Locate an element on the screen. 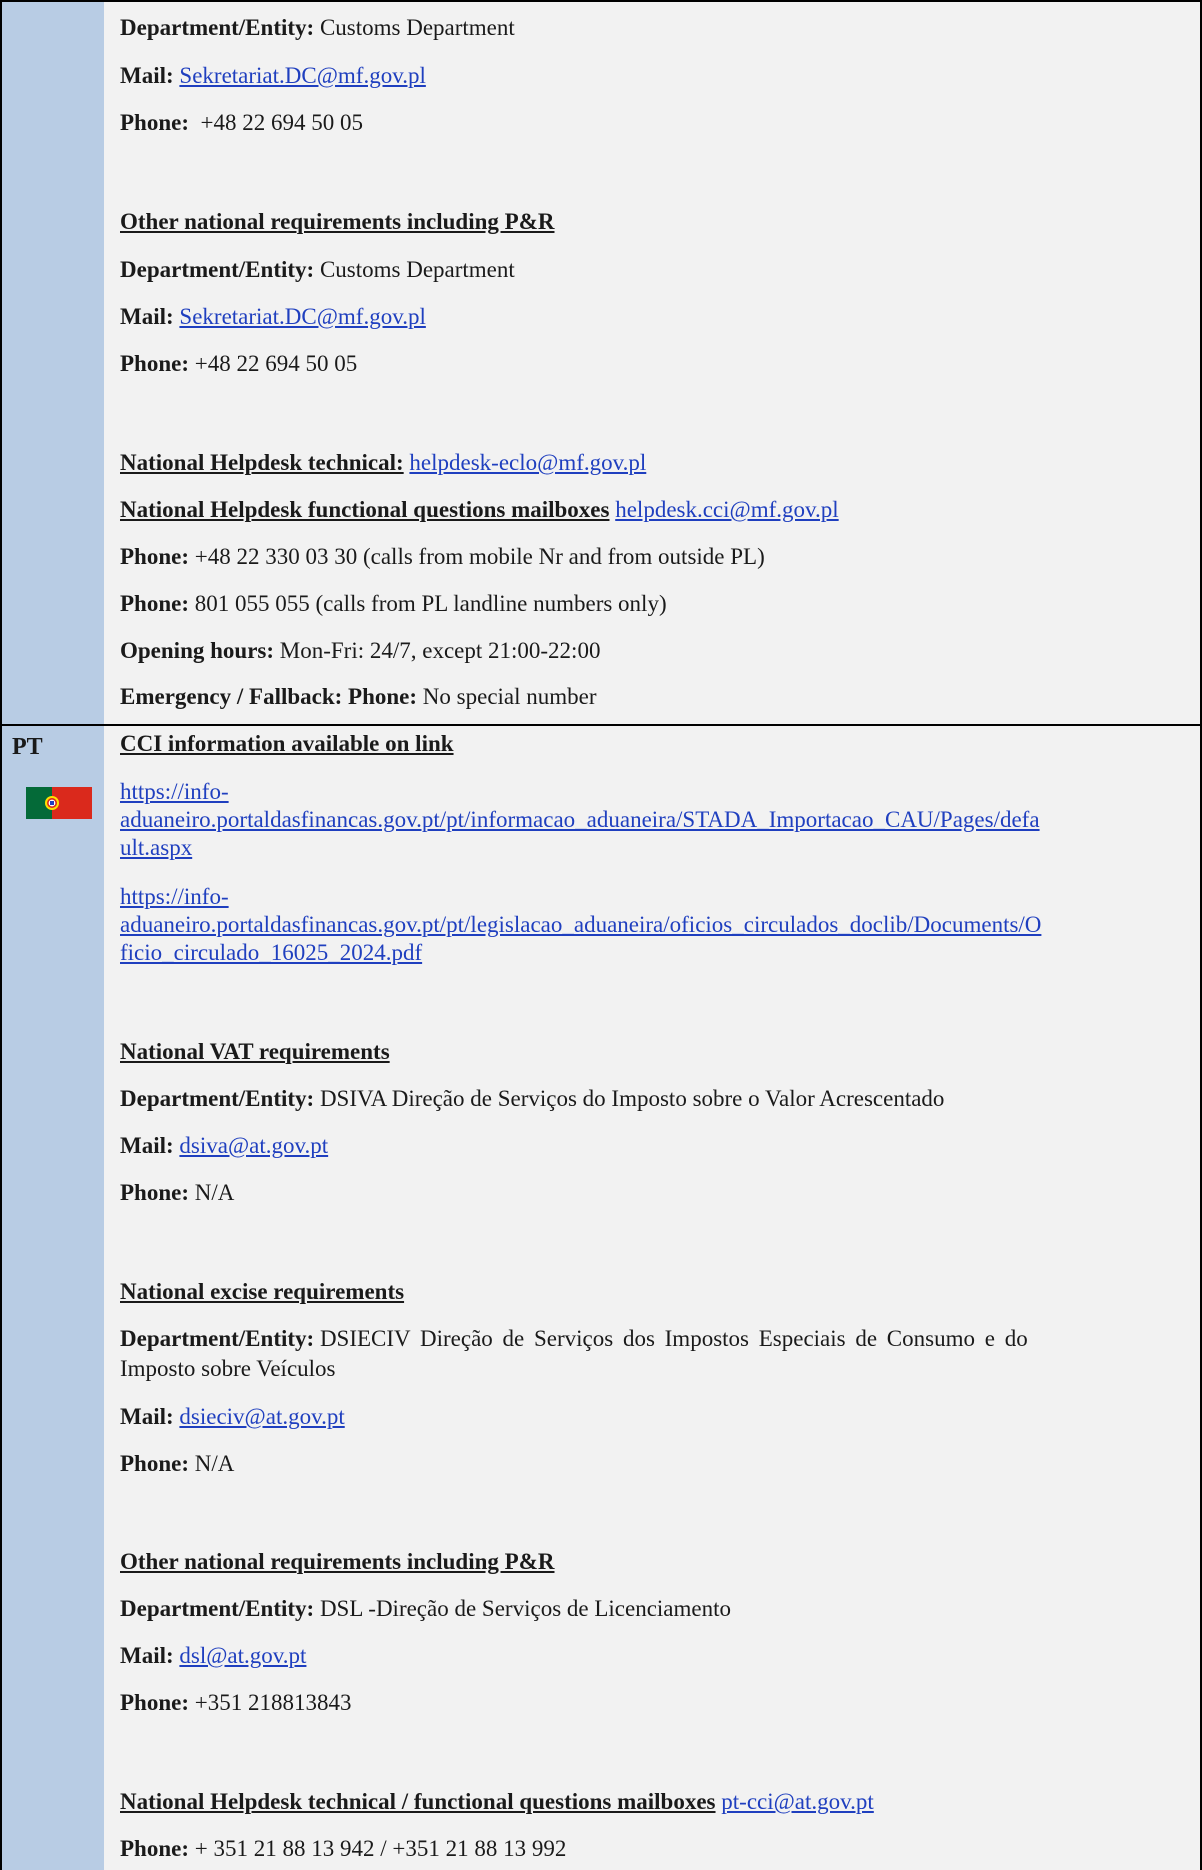 This screenshot has width=1202, height=1870. pl-phone-line: Phone: +48 22 694 50 05 is located at coordinates (241, 122).